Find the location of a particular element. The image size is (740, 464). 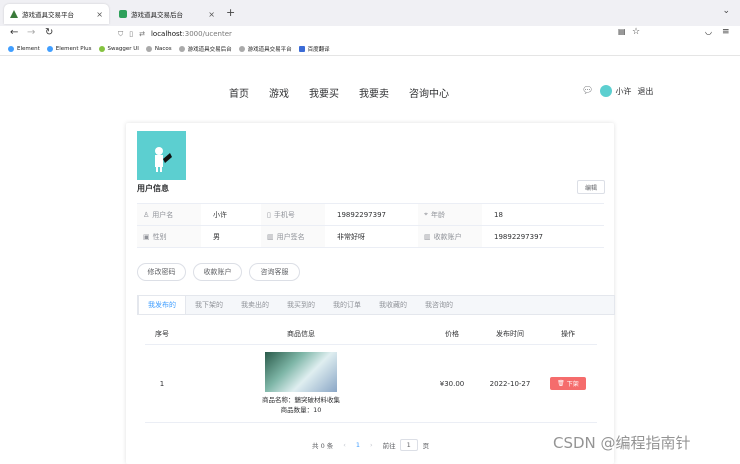

payment-account-button: 收款账户 is located at coordinates (217, 272).